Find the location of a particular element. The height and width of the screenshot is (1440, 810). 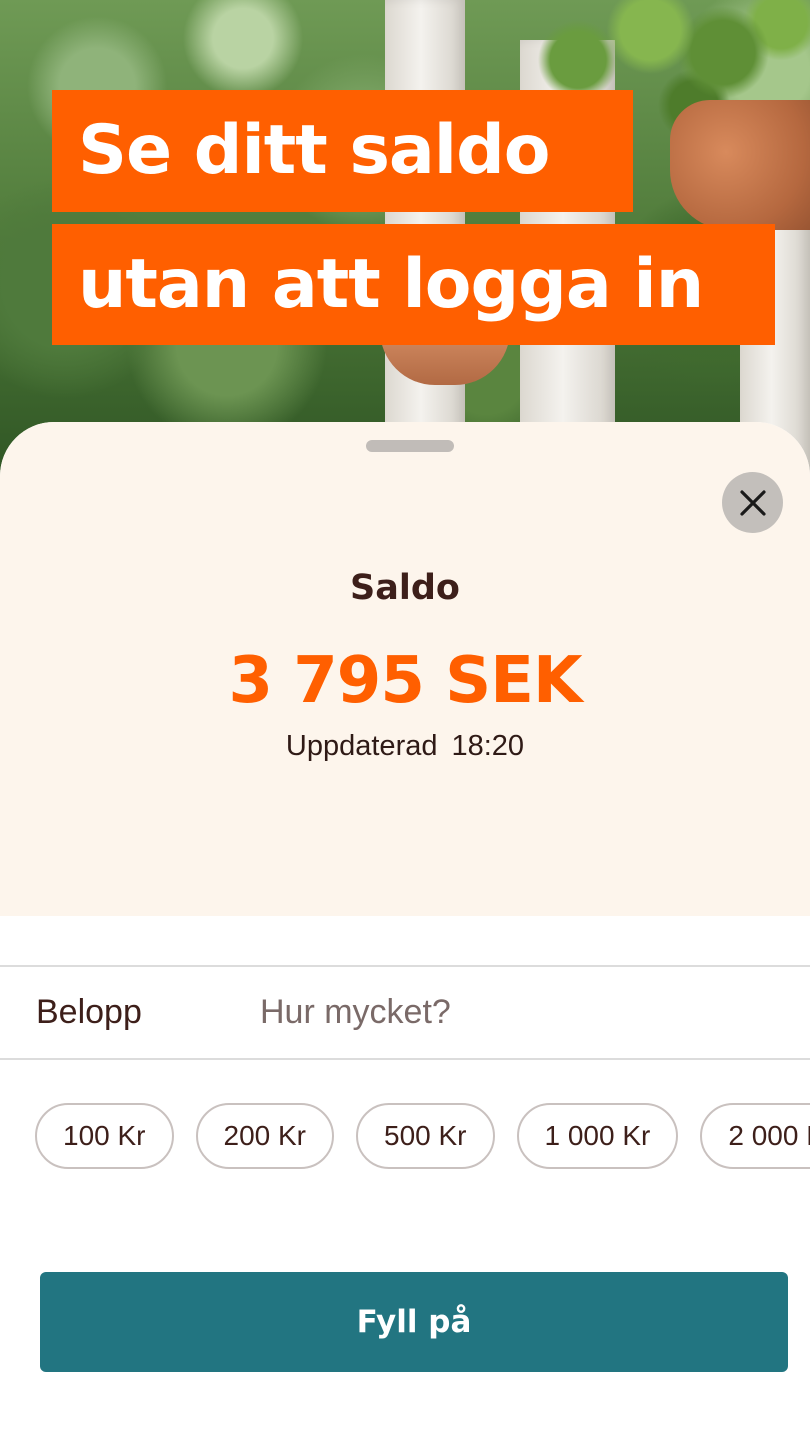

amount-row: Belopp is located at coordinates (405, 1012).